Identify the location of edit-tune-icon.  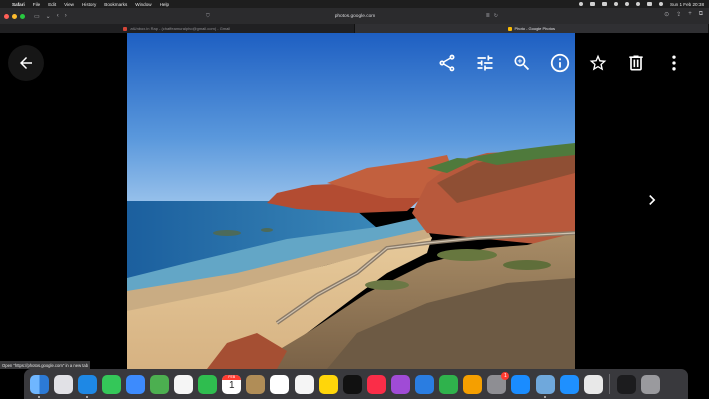
(485, 63).